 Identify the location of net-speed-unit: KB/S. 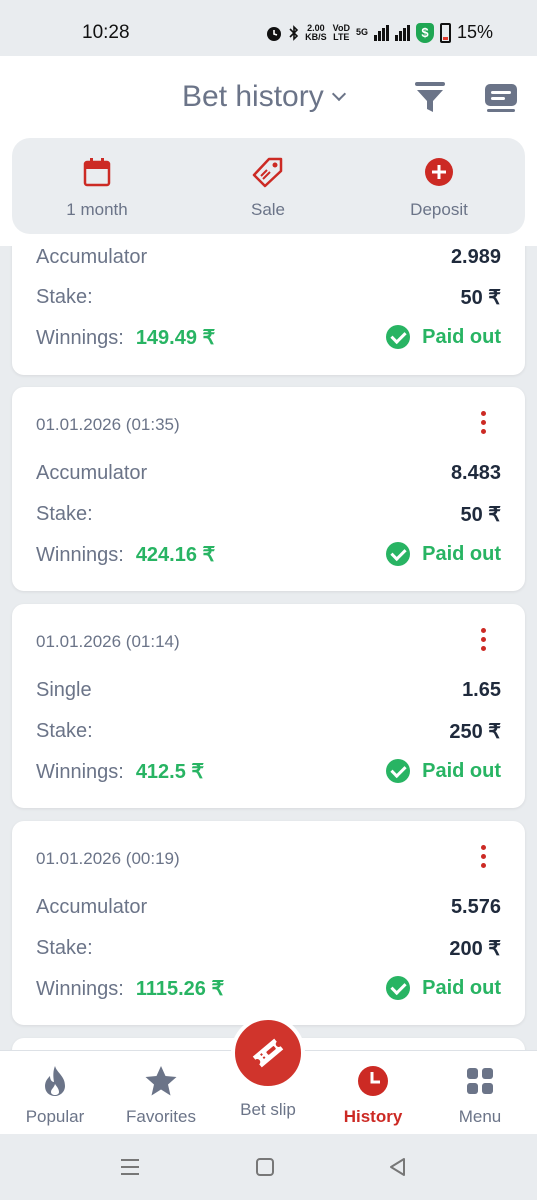
(316, 36).